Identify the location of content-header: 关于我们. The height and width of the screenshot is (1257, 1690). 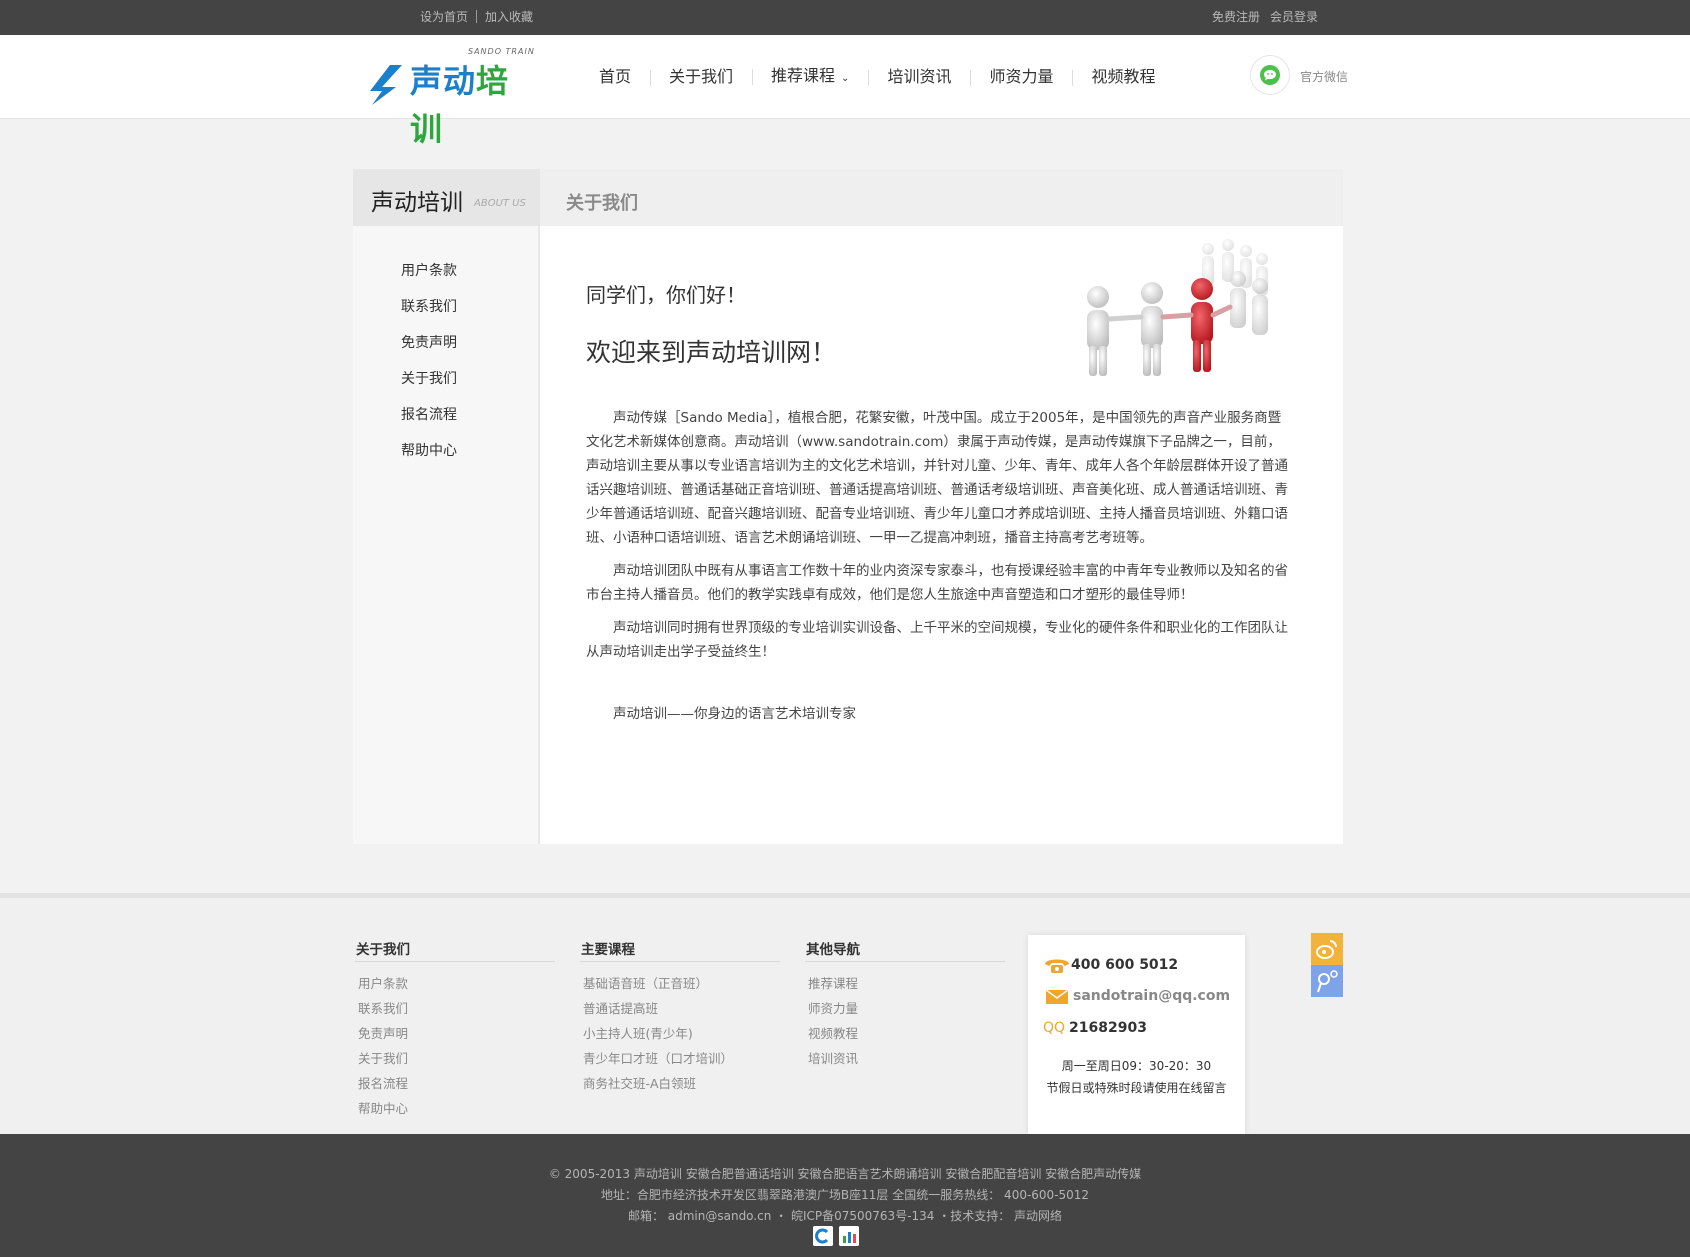
(941, 197).